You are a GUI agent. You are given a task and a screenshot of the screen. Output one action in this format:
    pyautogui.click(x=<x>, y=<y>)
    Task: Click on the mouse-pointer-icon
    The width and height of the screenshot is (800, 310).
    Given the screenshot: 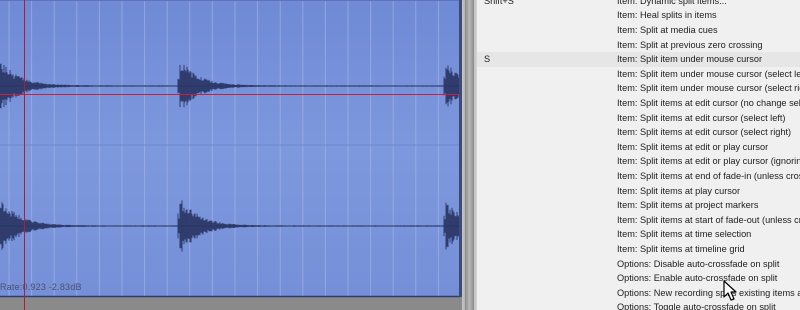 What is the action you would take?
    pyautogui.click(x=730, y=290)
    